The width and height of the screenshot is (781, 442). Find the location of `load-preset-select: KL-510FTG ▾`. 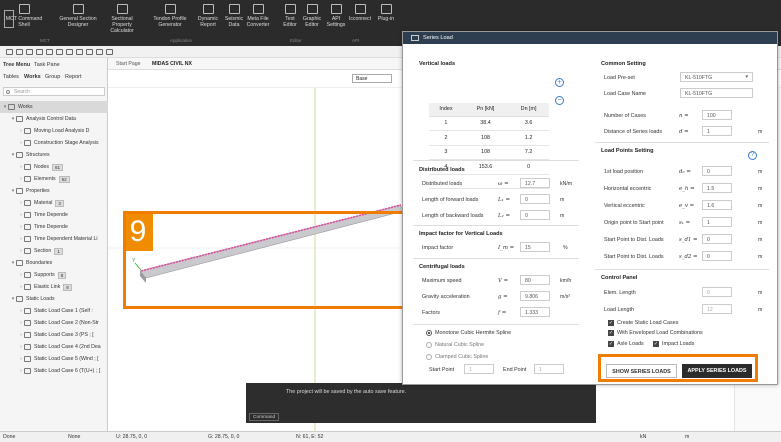

load-preset-select: KL-510FTG ▾ is located at coordinates (716, 77).